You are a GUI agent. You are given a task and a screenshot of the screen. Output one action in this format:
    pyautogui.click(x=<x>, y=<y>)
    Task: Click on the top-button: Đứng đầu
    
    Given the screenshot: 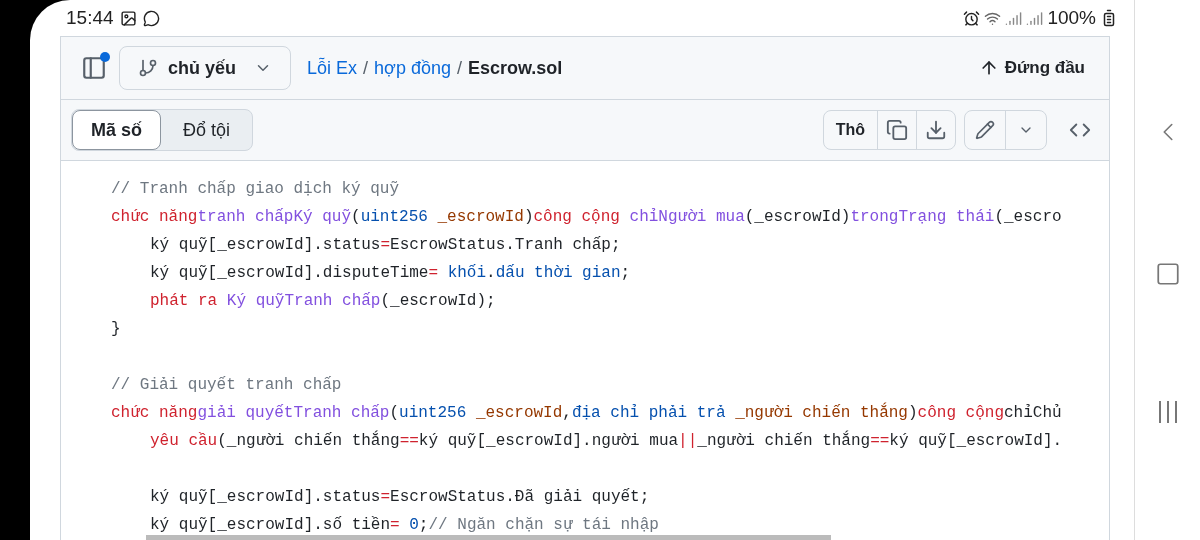 What is the action you would take?
    pyautogui.click(x=1031, y=68)
    